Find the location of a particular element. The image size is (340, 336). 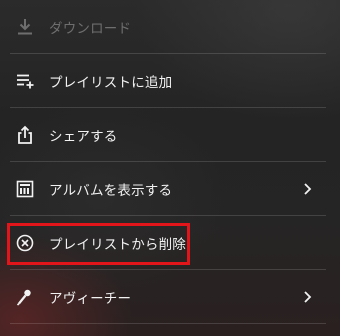

menu-item-label: アルバムを表示する is located at coordinates (111, 191).